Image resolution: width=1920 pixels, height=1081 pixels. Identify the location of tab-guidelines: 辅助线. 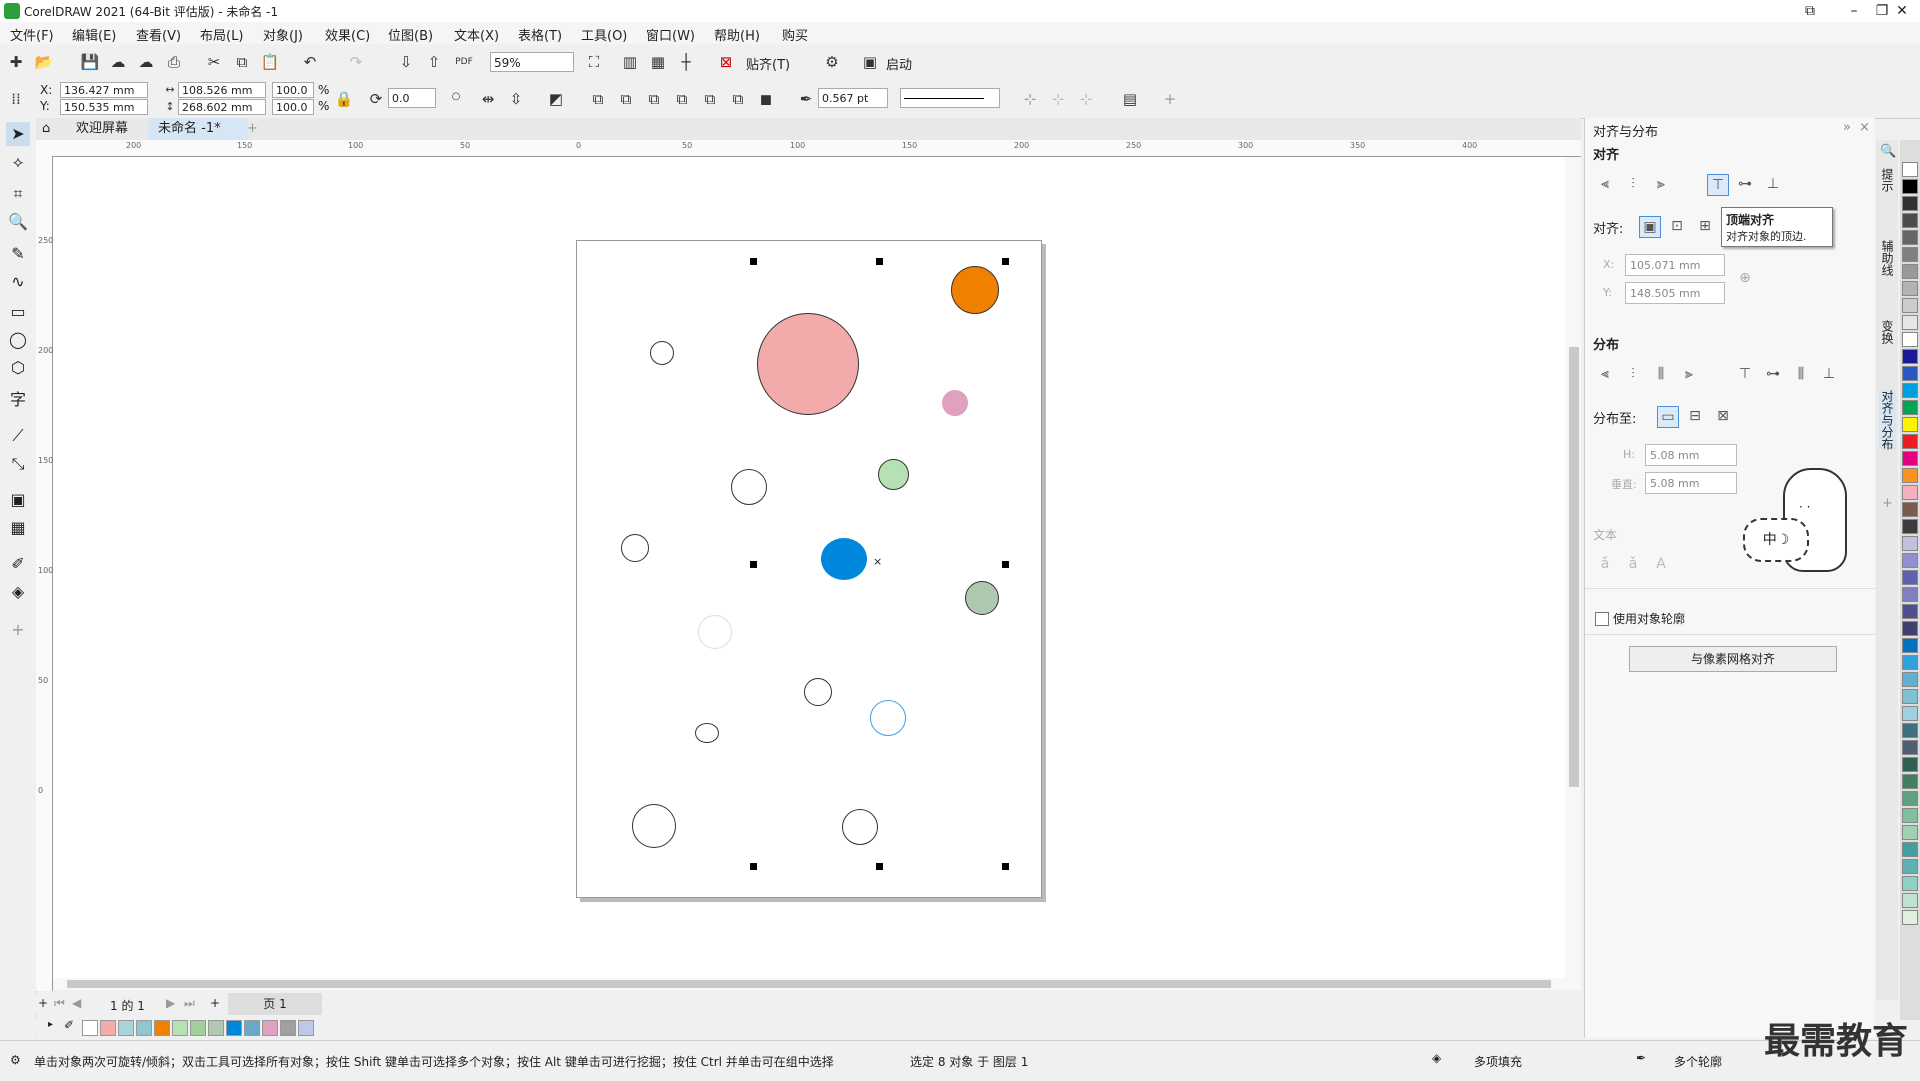
(1887, 258).